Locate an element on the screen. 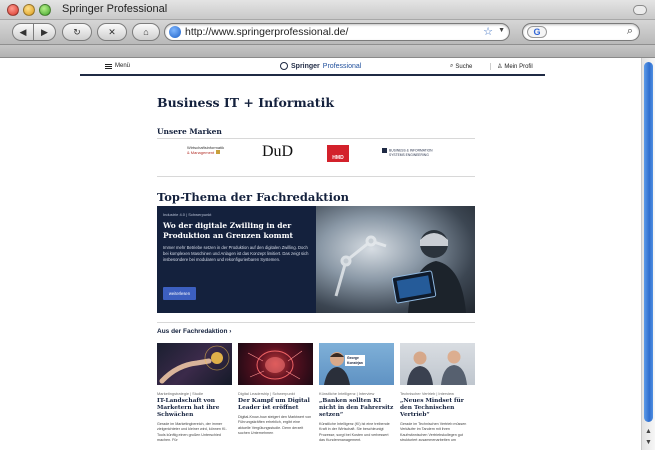 This screenshot has width=655, height=454. hamburger-icon is located at coordinates (108, 66).